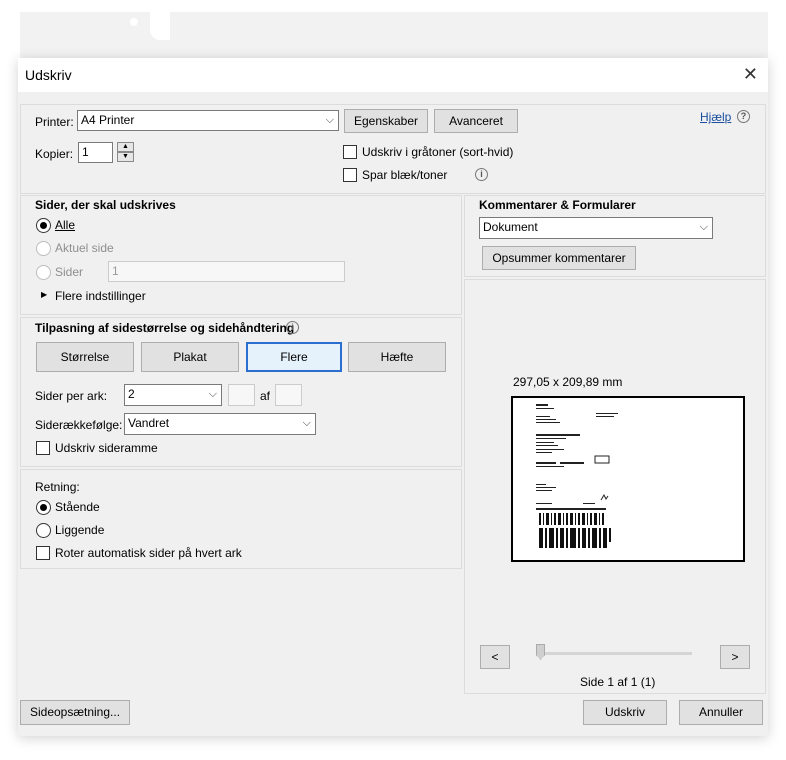  Describe the element at coordinates (125, 157) in the screenshot. I see `copies-down-button: ▼` at that location.